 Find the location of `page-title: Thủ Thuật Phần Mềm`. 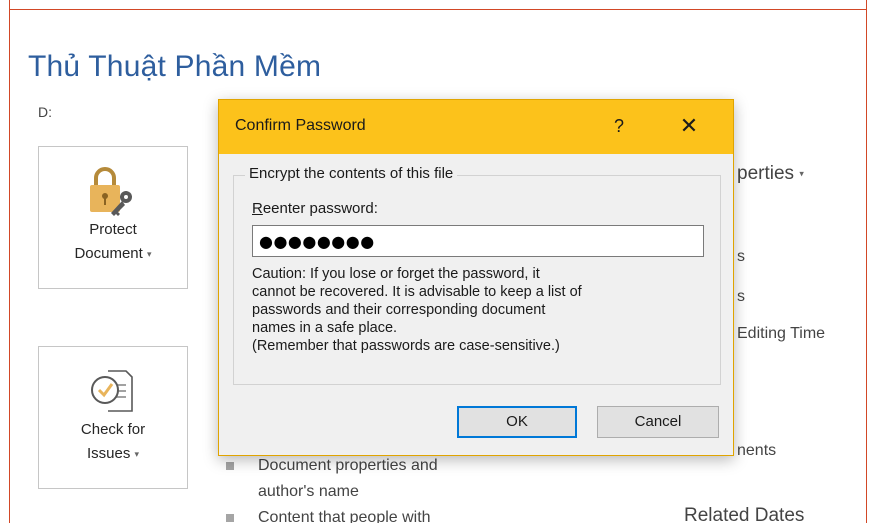

page-title: Thủ Thuật Phần Mềm is located at coordinates (175, 66).